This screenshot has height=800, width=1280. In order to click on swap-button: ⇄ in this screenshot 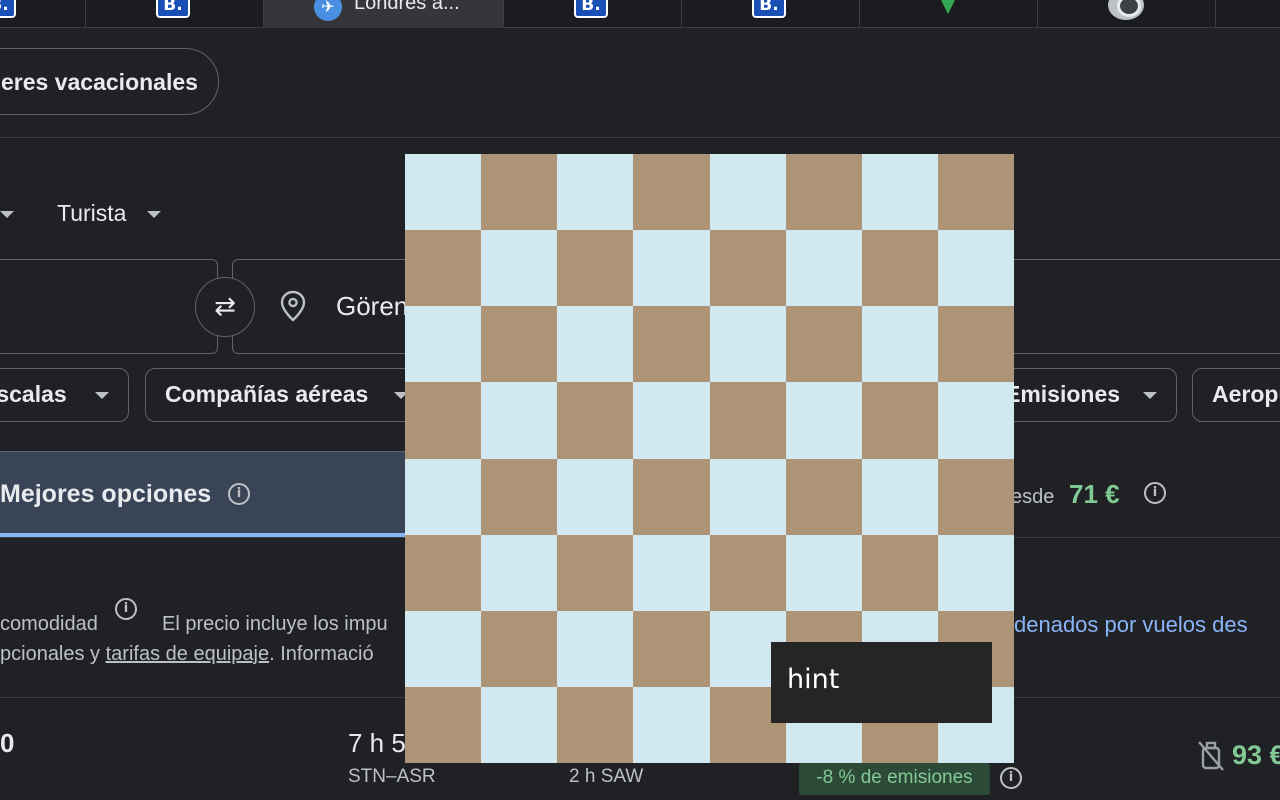, I will do `click(225, 307)`.